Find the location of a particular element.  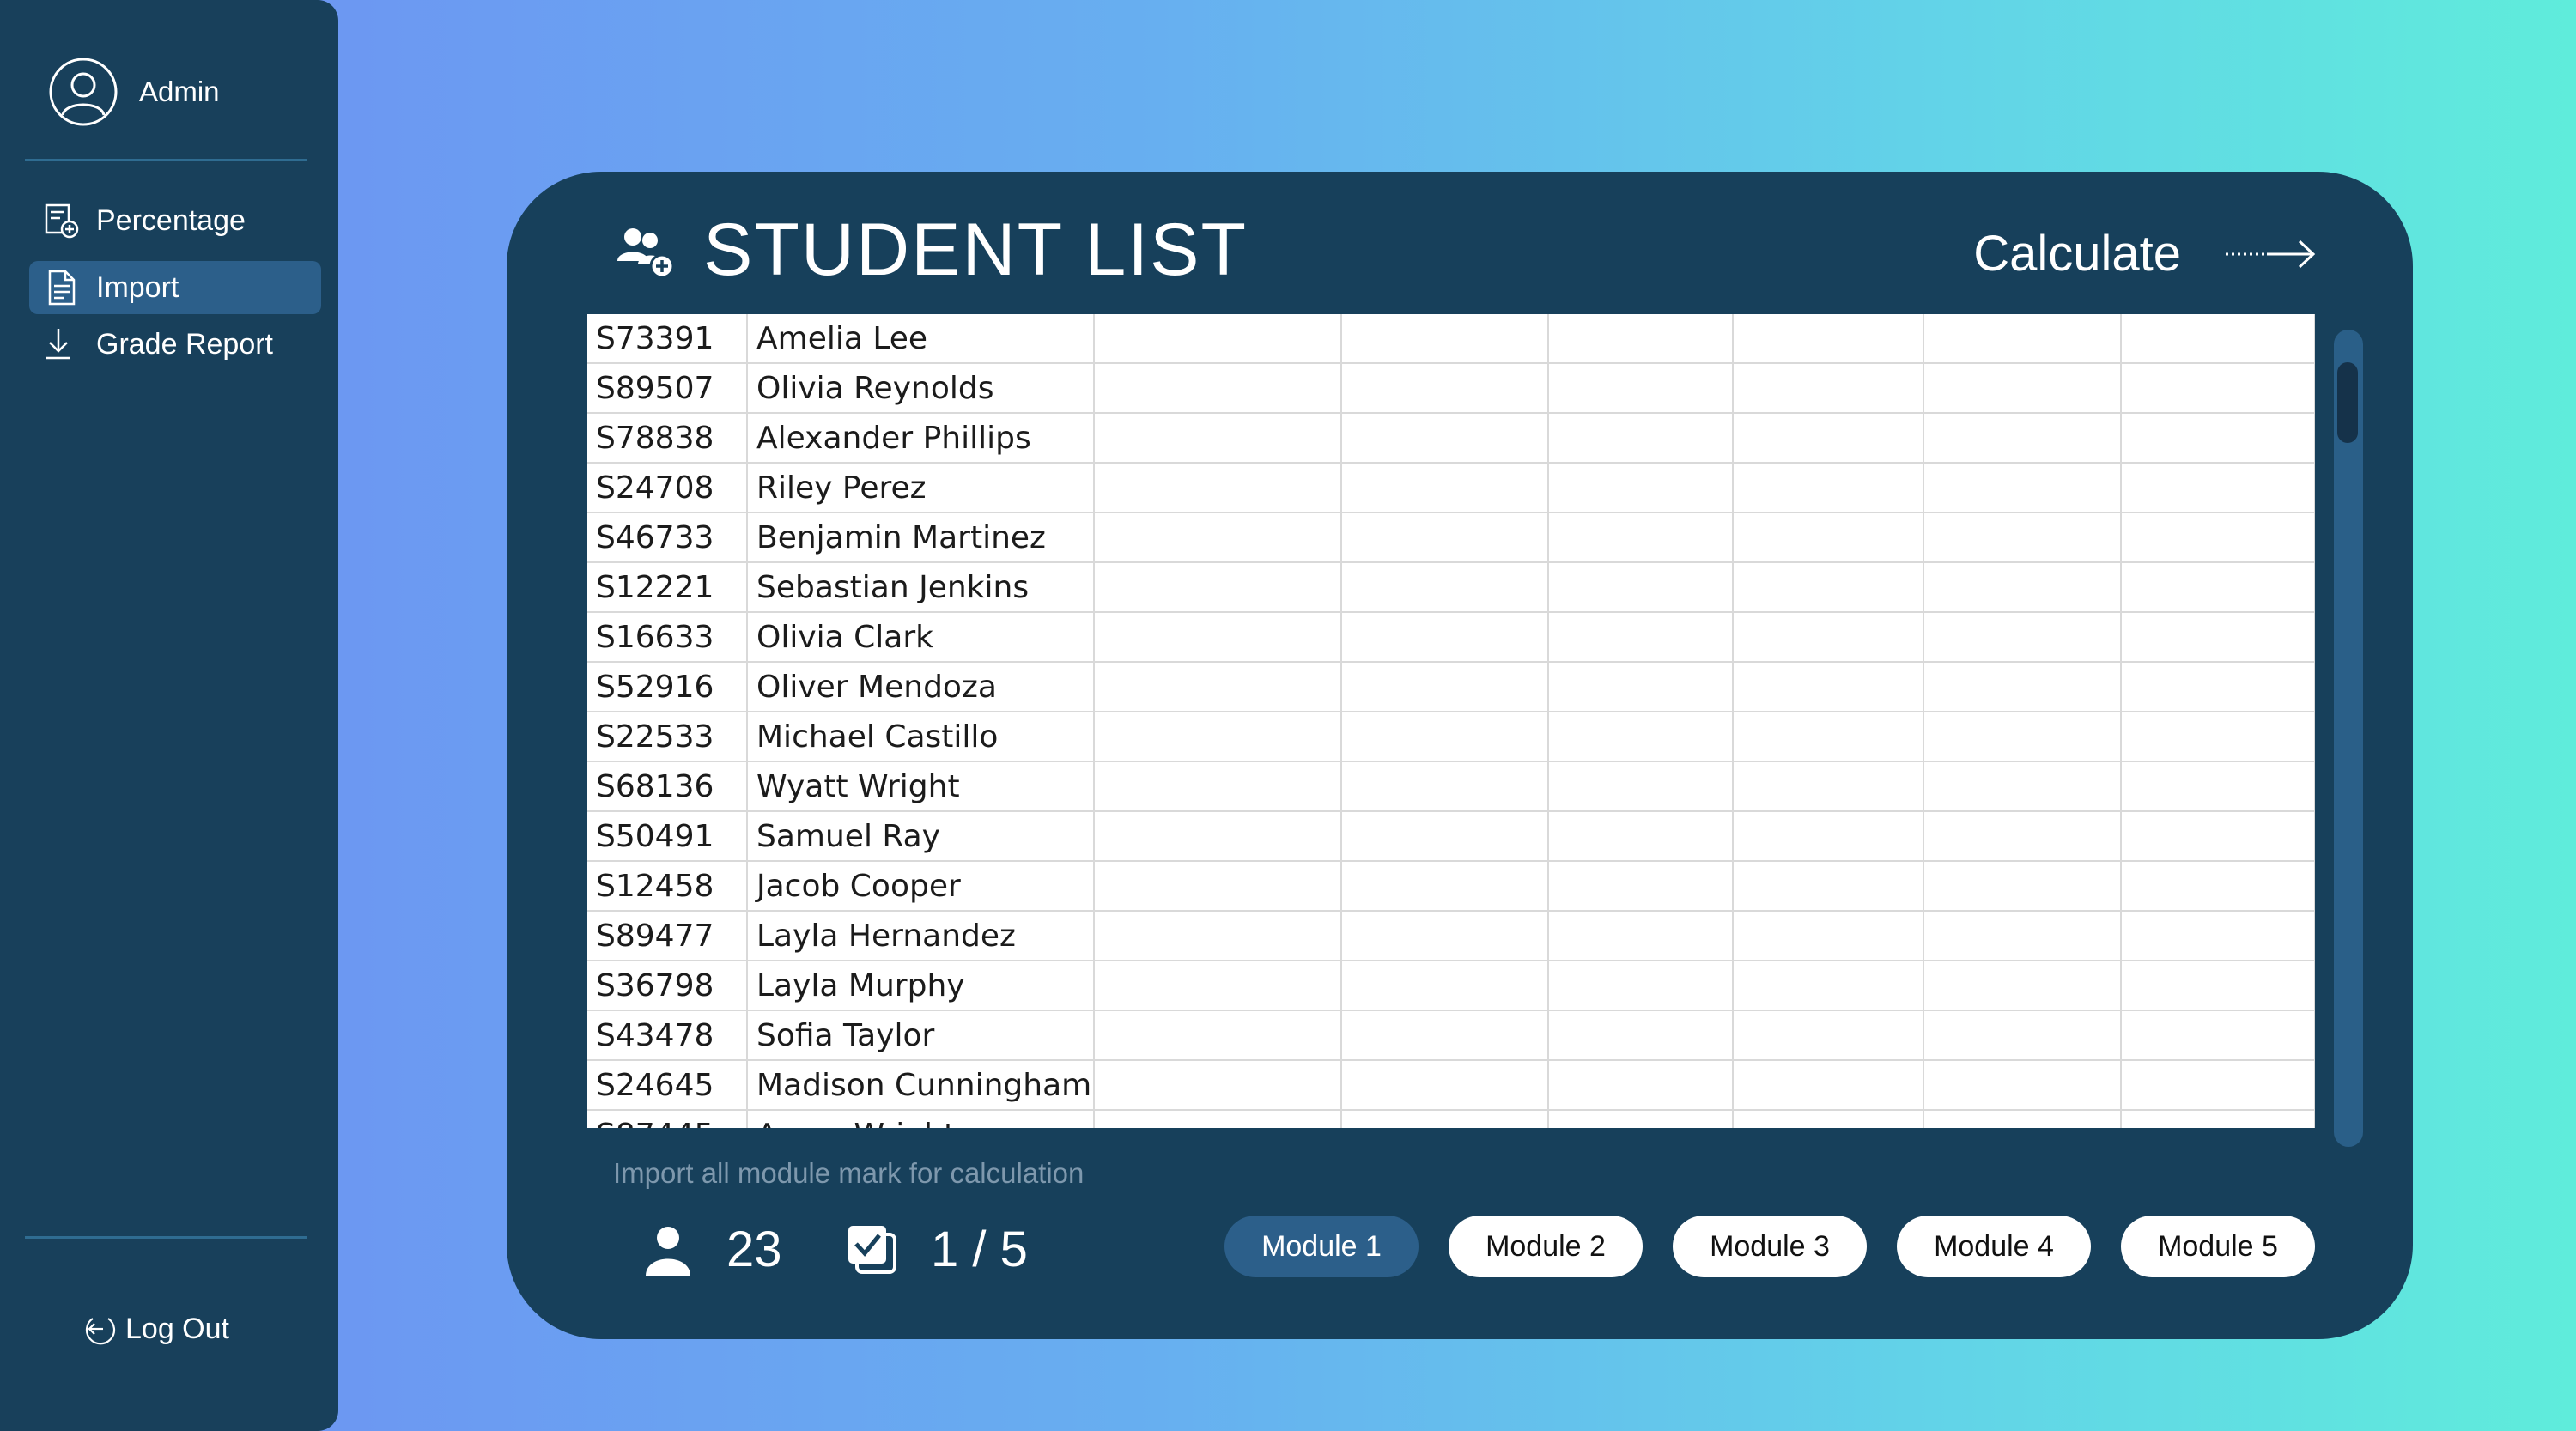

student-name-cell: Alexander Phillips is located at coordinates (921, 439).